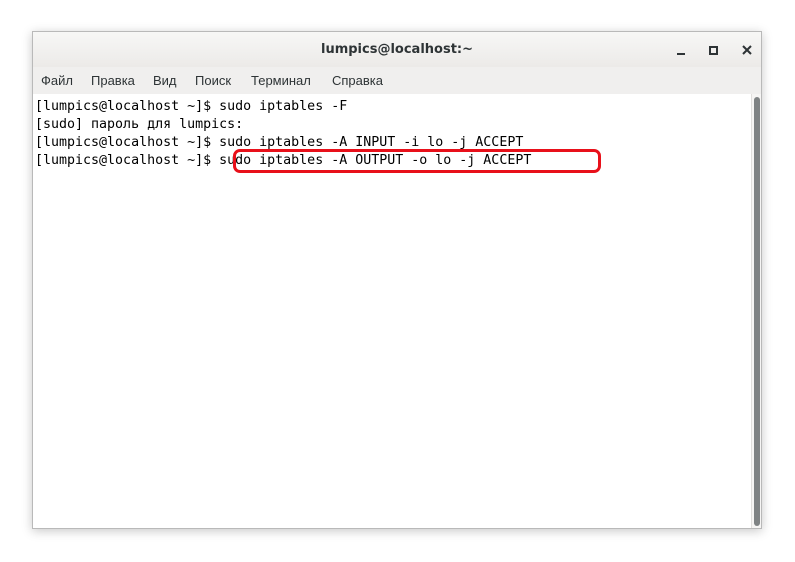 The width and height of the screenshot is (795, 562). What do you see at coordinates (191, 106) in the screenshot?
I see `terminal-line: [lumpics@localhost ~]$ sudo iptables -F` at bounding box center [191, 106].